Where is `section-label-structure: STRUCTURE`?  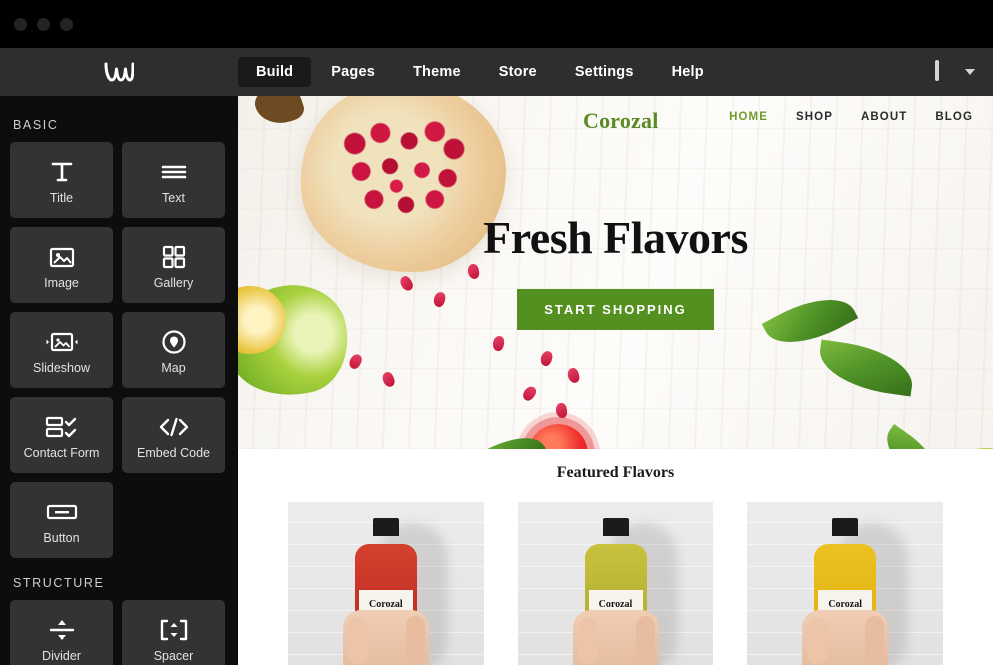 section-label-structure: STRUCTURE is located at coordinates (59, 583).